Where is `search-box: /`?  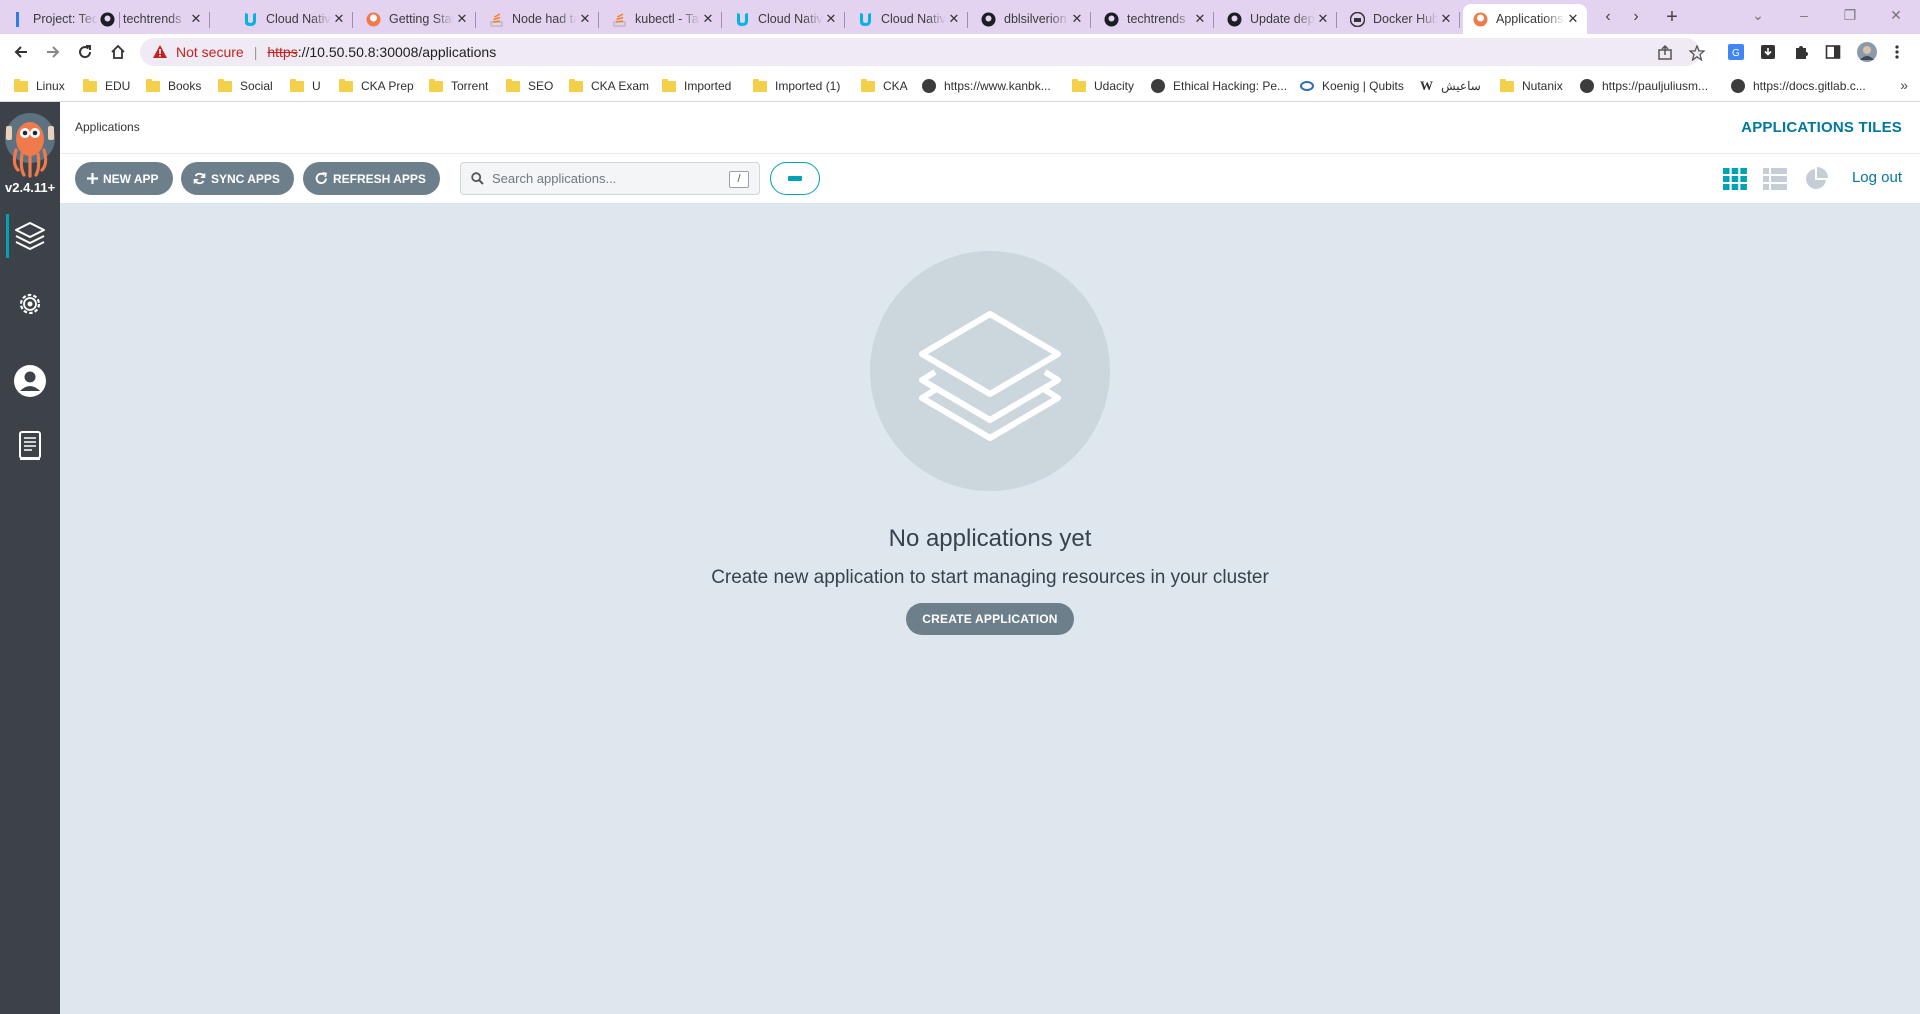
search-box: / is located at coordinates (610, 178).